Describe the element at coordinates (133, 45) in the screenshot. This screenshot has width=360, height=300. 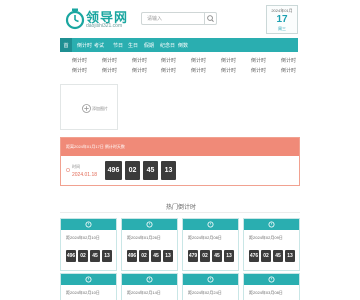
I see `nav-item: 生日` at that location.